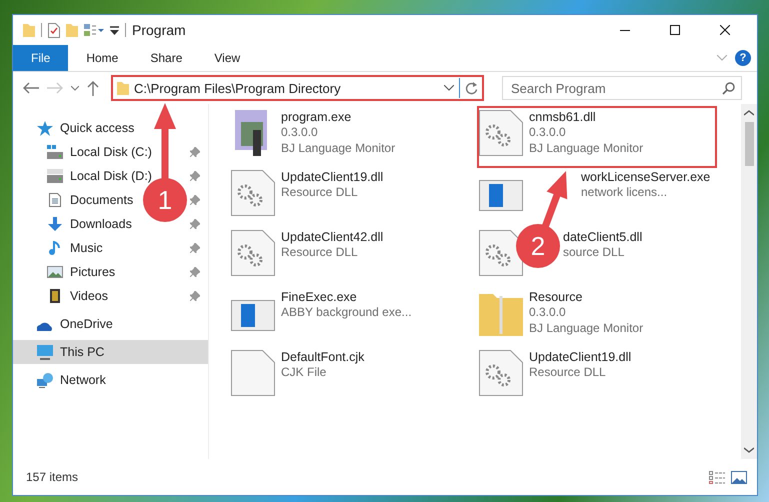 This screenshot has width=769, height=502. Describe the element at coordinates (332, 237) in the screenshot. I see `file-name: UpdateClient42.dll` at that location.